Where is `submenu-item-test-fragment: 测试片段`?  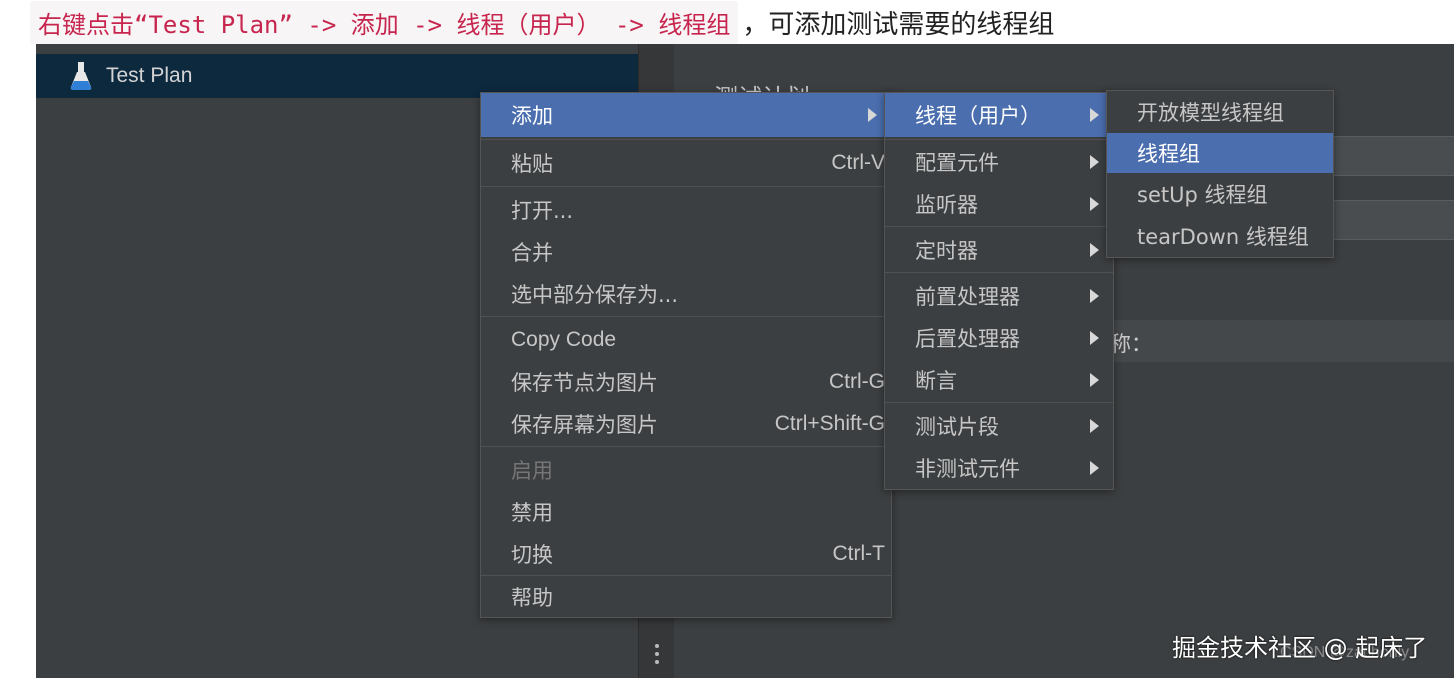
submenu-item-test-fragment: 测试片段 is located at coordinates (999, 426).